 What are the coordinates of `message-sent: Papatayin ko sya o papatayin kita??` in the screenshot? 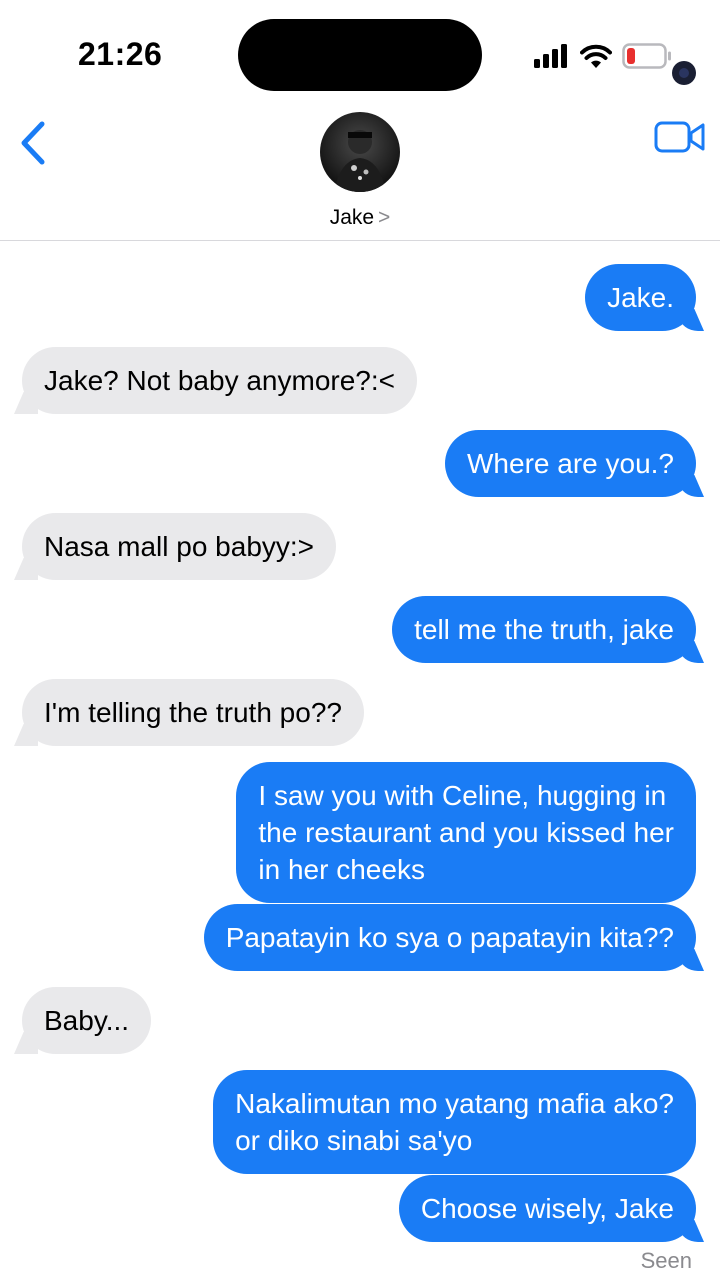 It's located at (449, 937).